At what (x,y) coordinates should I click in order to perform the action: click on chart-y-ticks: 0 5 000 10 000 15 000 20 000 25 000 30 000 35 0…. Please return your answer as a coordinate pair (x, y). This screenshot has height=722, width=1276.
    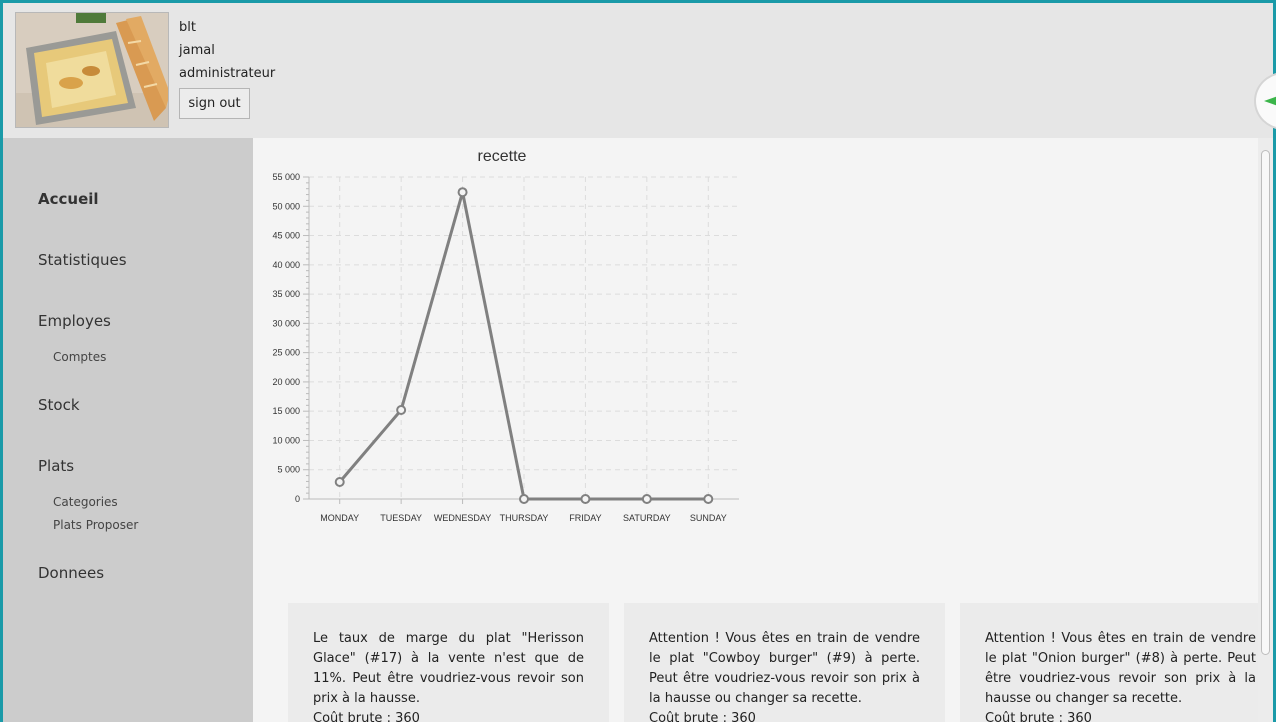
    Looking at the image, I should click on (286, 338).